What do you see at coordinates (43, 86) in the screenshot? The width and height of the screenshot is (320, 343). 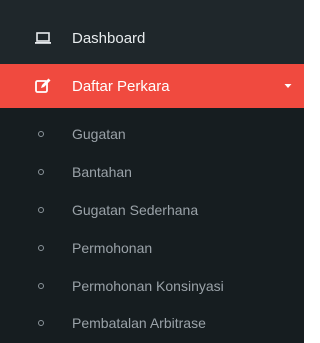 I see `edit-icon` at bounding box center [43, 86].